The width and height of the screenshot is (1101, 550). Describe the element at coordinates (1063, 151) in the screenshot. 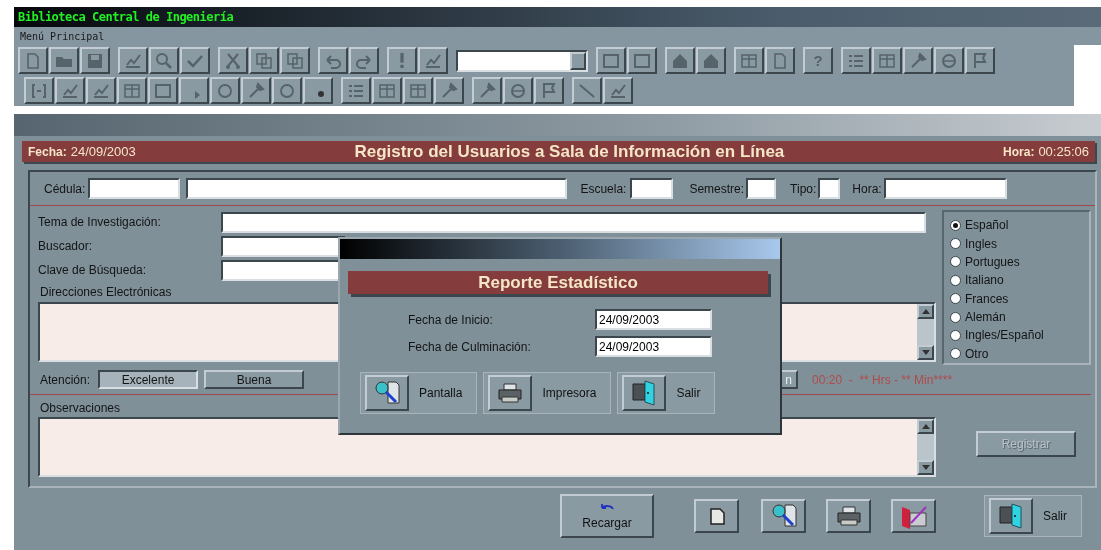

I see `time-value: 00:25:06` at that location.